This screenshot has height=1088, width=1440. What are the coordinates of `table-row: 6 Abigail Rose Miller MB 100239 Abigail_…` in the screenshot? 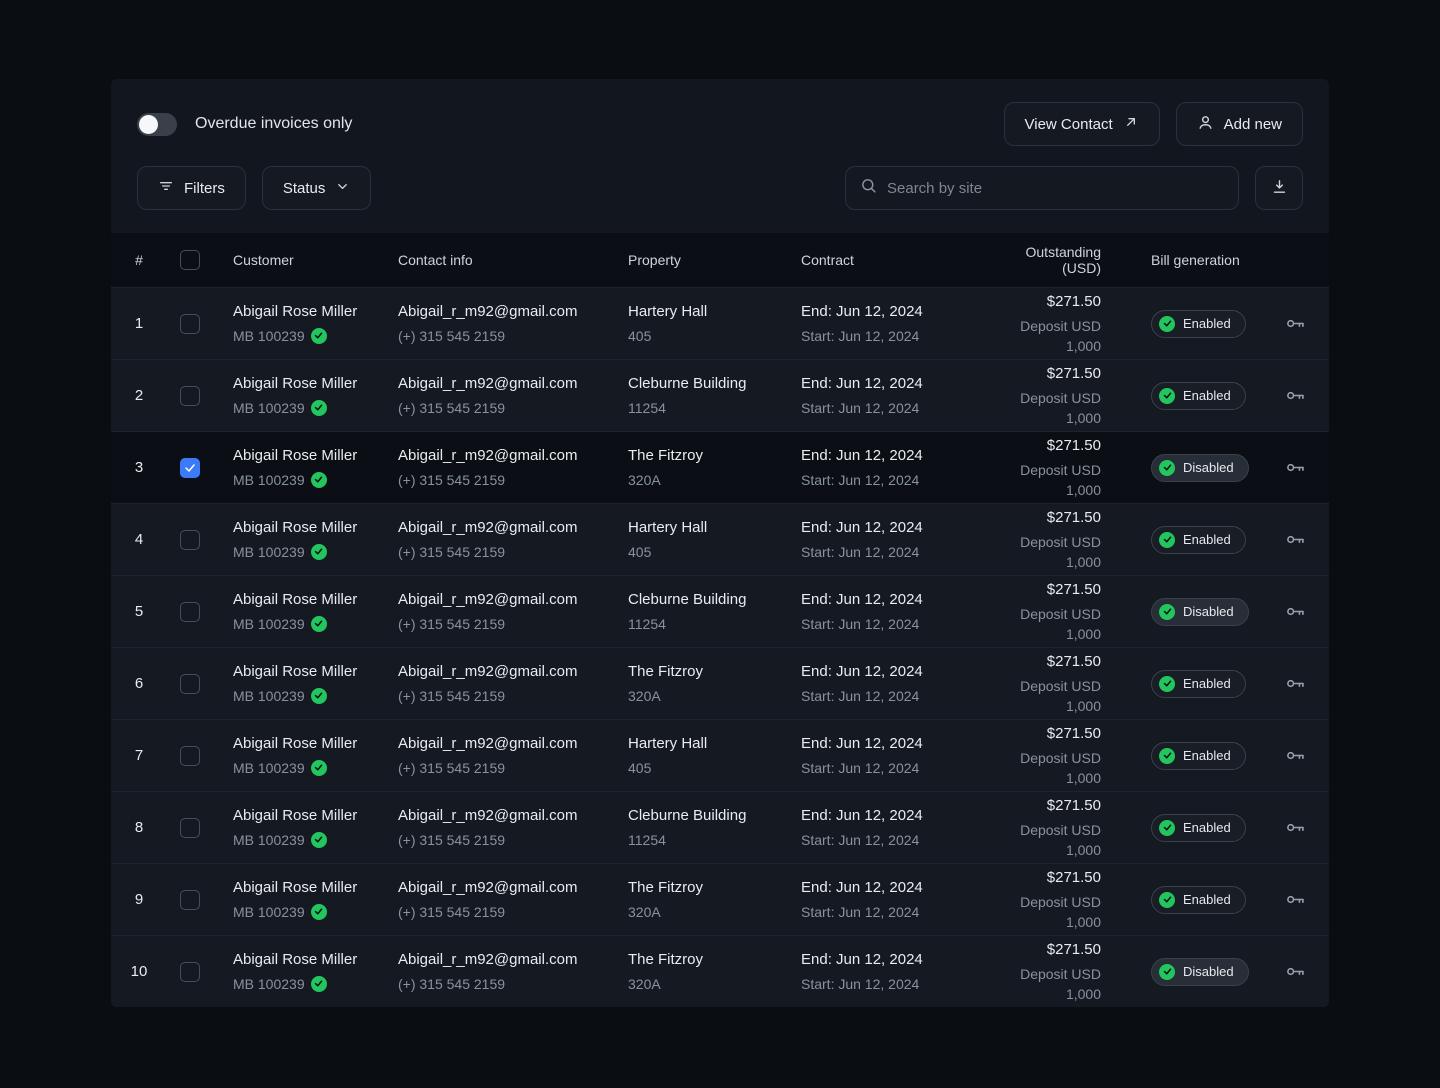 It's located at (720, 683).